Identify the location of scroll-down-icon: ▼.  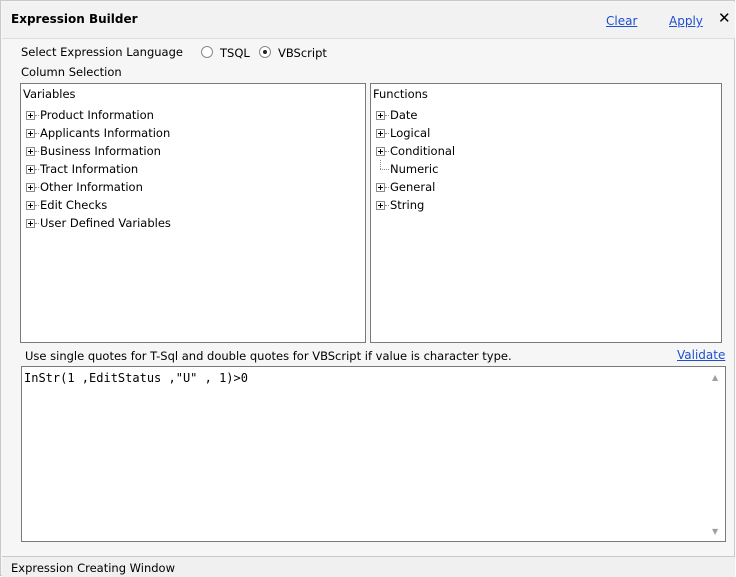
(715, 531).